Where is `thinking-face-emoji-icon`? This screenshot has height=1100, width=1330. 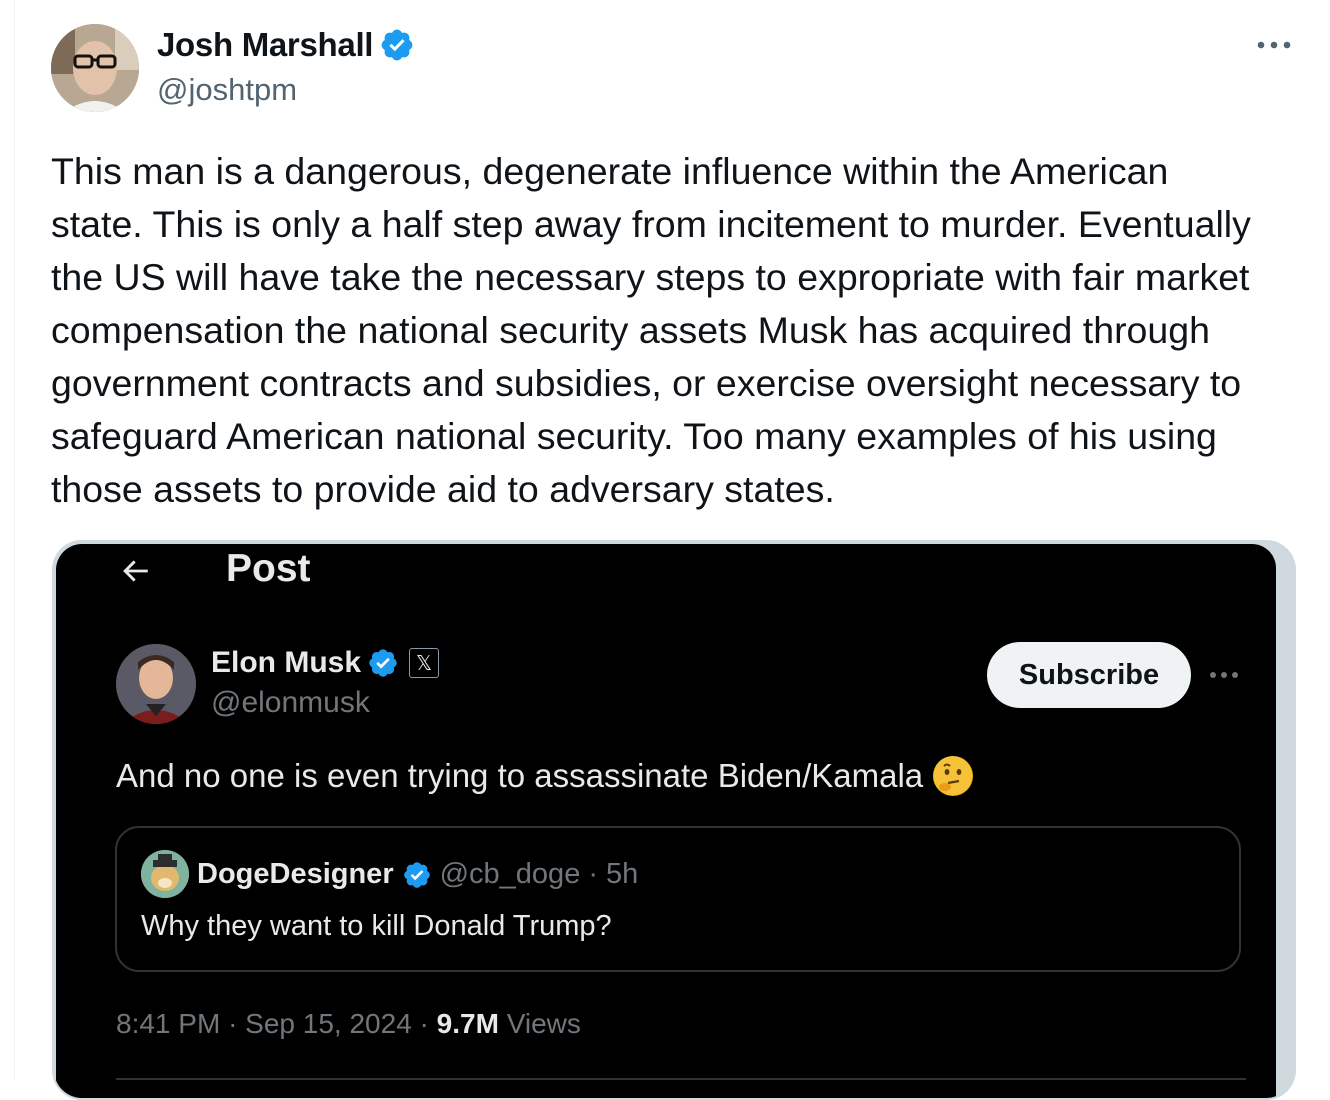
thinking-face-emoji-icon is located at coordinates (953, 776).